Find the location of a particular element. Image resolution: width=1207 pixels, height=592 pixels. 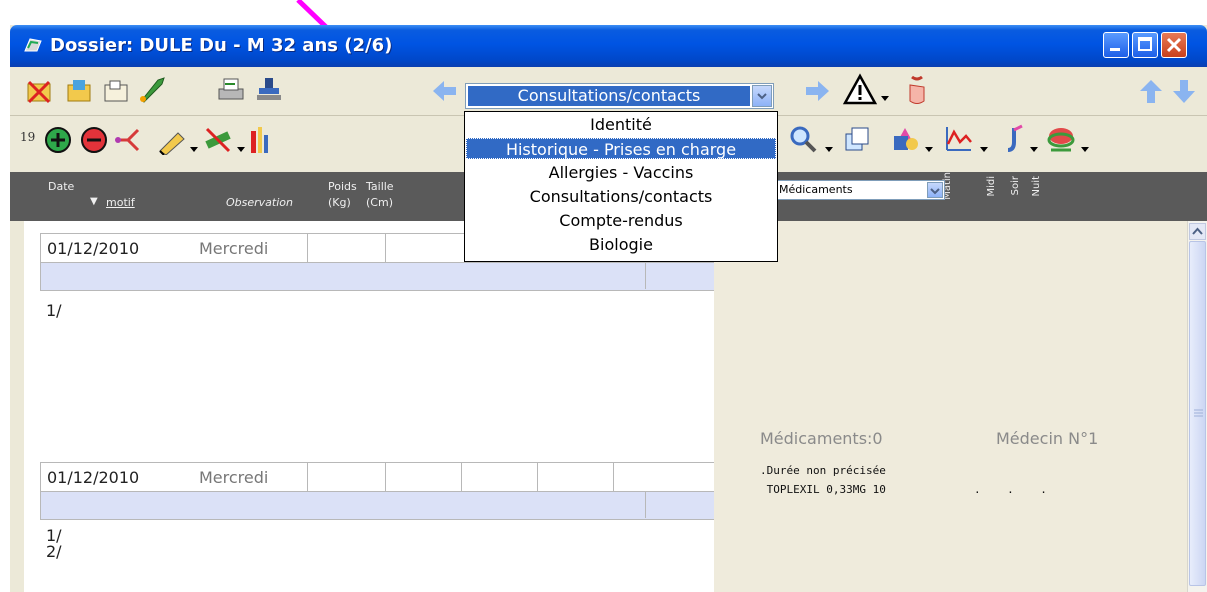

header-motif: motif is located at coordinates (120, 202).